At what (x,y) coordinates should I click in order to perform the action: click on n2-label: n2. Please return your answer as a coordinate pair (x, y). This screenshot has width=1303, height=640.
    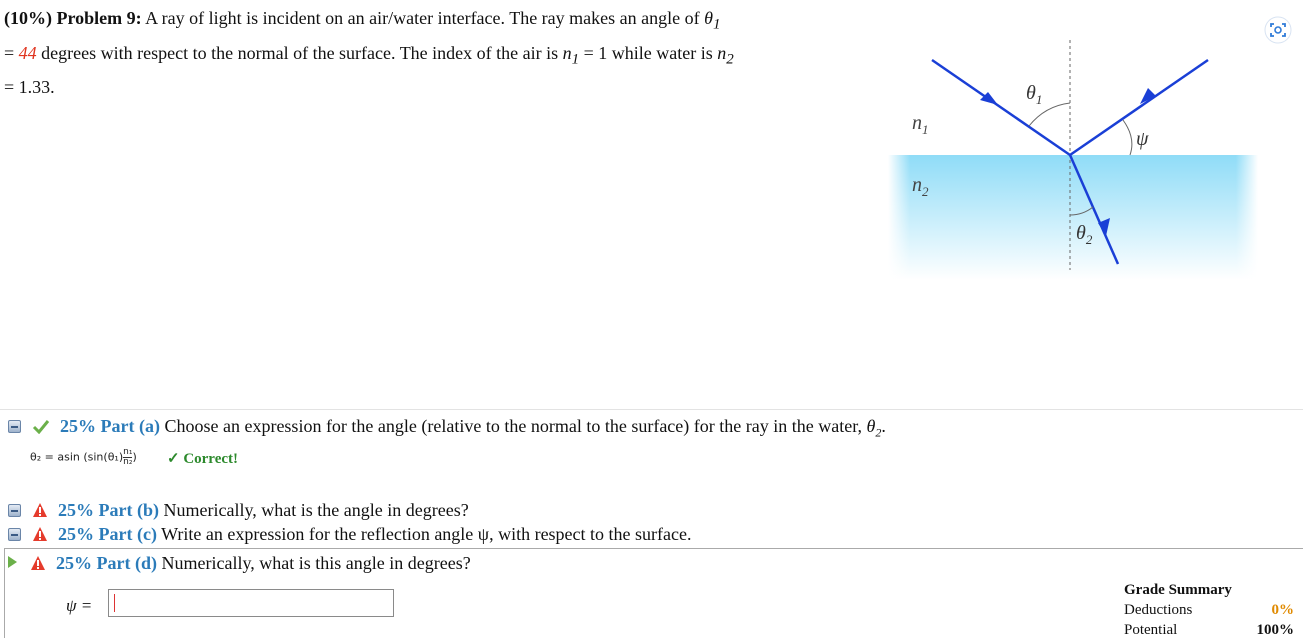
    Looking at the image, I should click on (920, 186).